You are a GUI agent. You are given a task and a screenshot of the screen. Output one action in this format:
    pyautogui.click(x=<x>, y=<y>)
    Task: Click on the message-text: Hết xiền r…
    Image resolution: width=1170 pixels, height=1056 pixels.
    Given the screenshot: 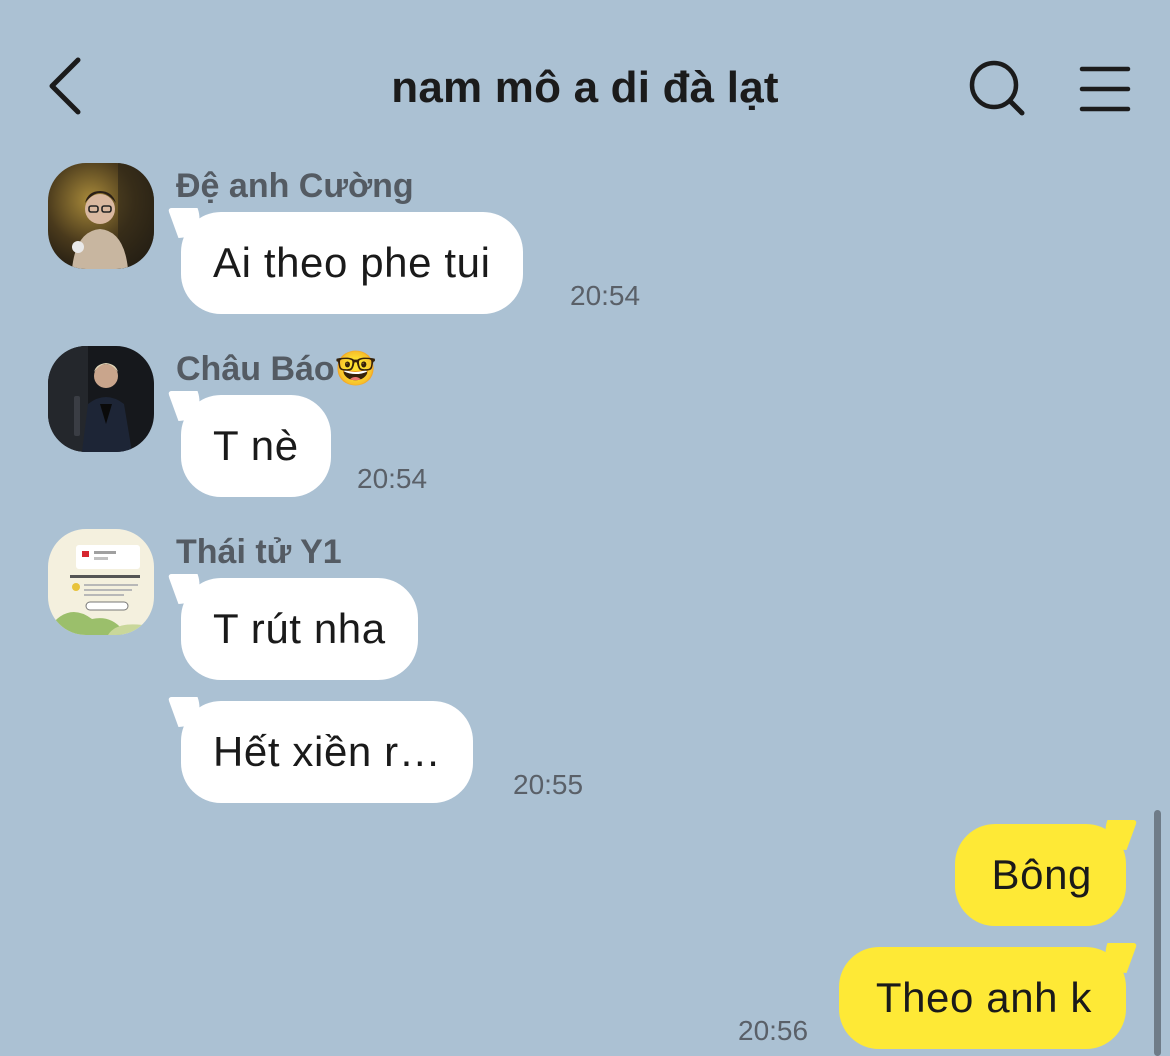 What is the action you would take?
    pyautogui.click(x=327, y=751)
    